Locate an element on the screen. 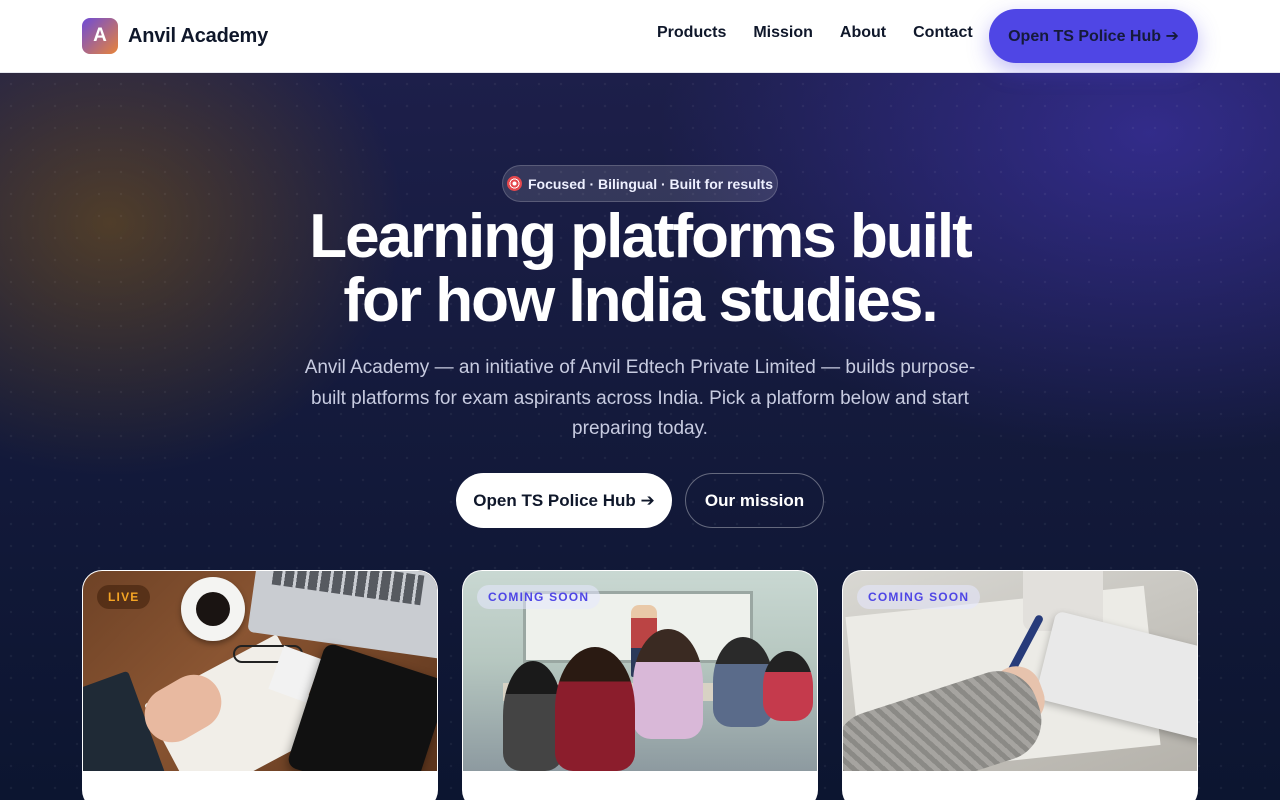  nav-links: Products Mission About Contact is located at coordinates (815, 33).